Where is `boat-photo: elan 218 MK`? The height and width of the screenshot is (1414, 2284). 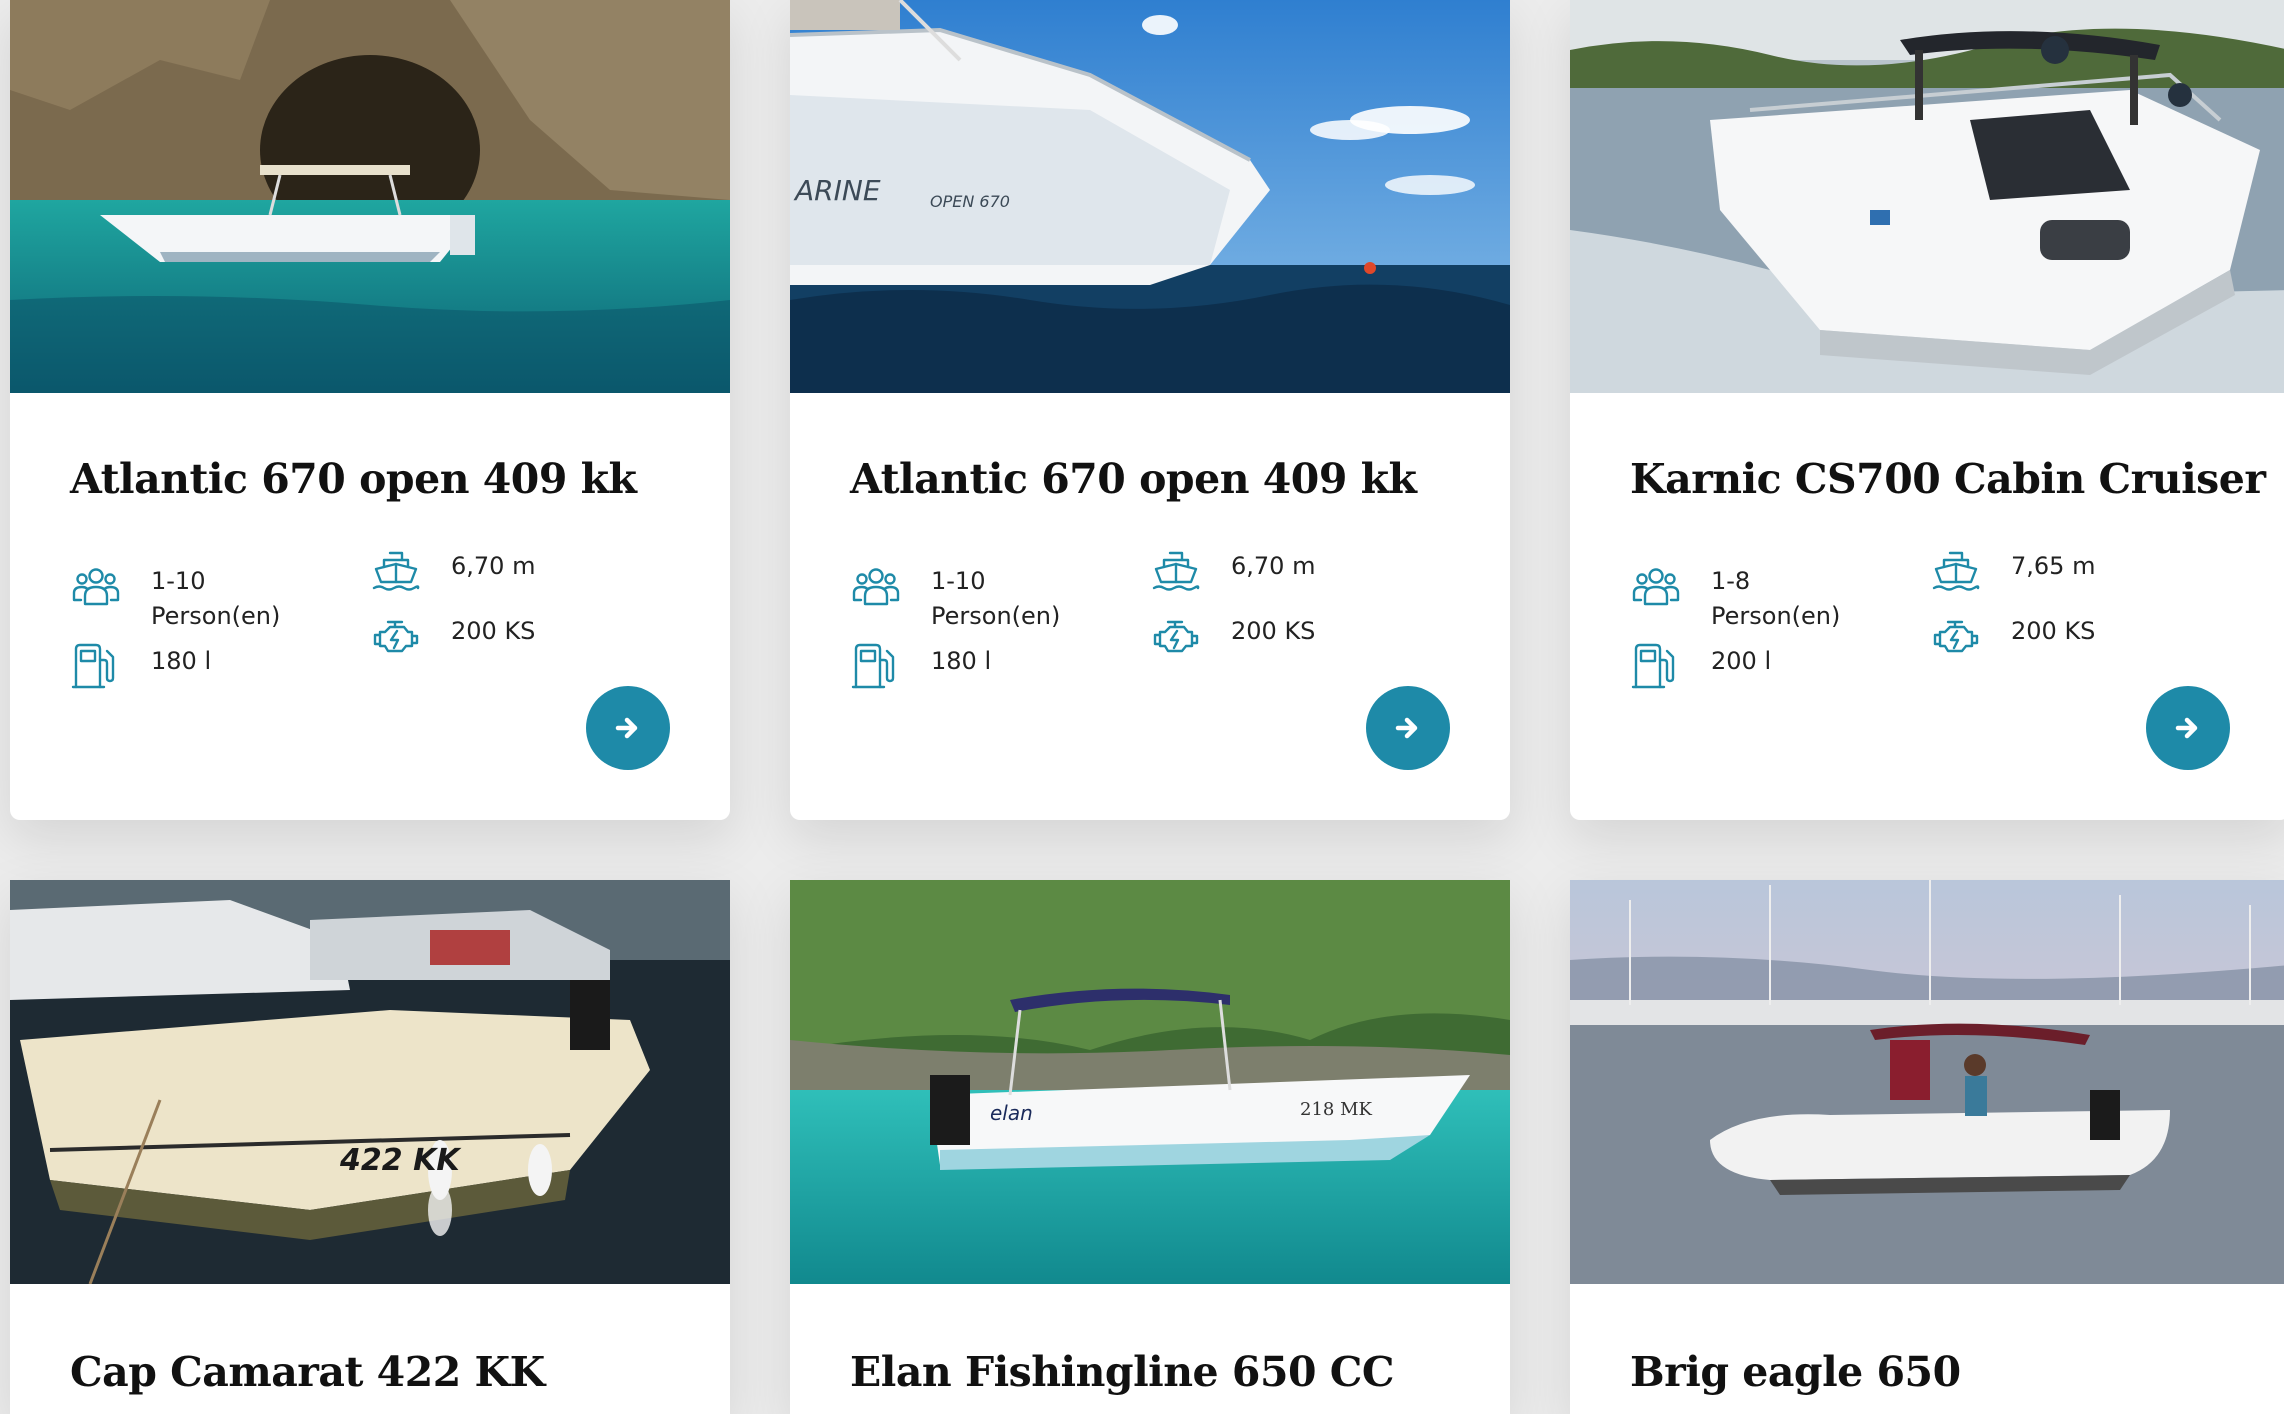 boat-photo: elan 218 MK is located at coordinates (1150, 1082).